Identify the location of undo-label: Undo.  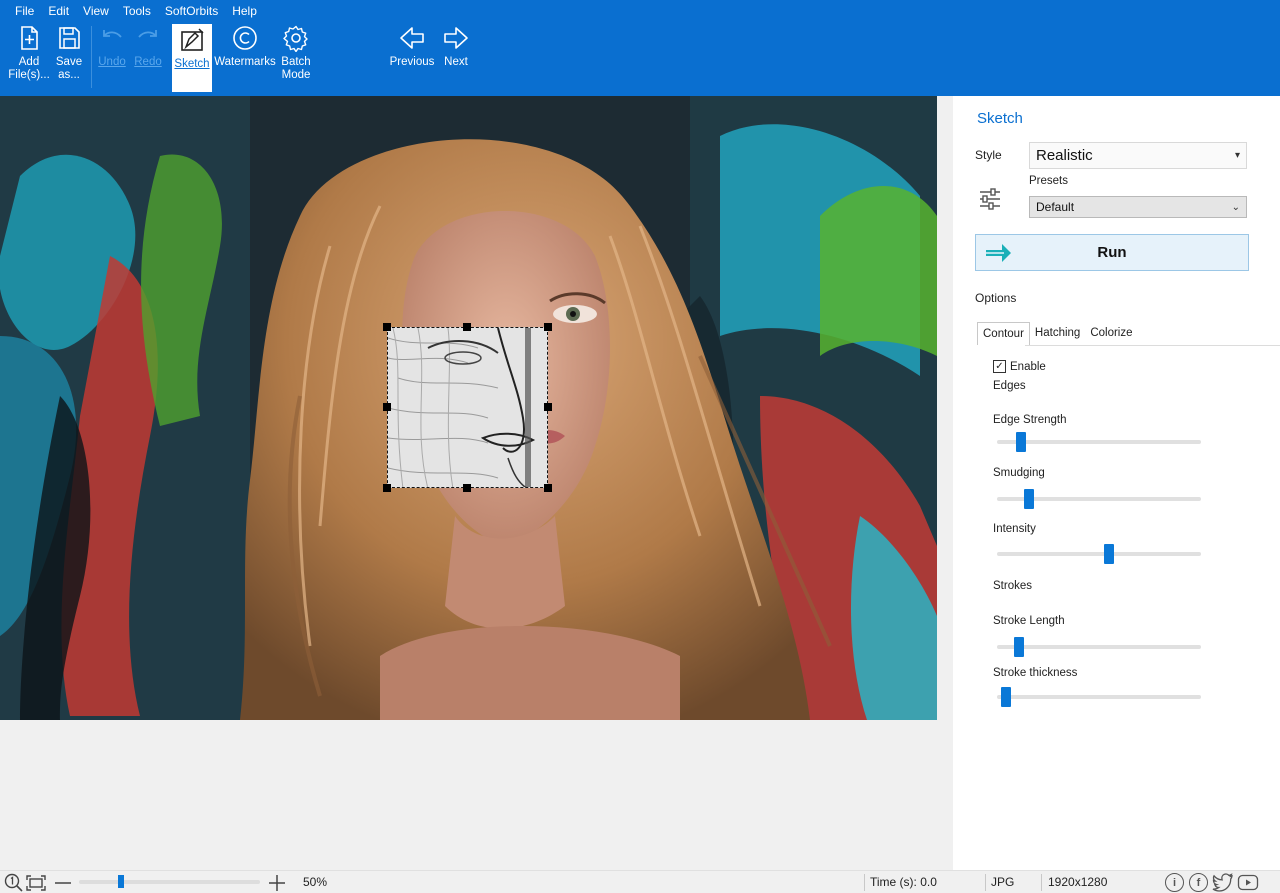
(112, 62).